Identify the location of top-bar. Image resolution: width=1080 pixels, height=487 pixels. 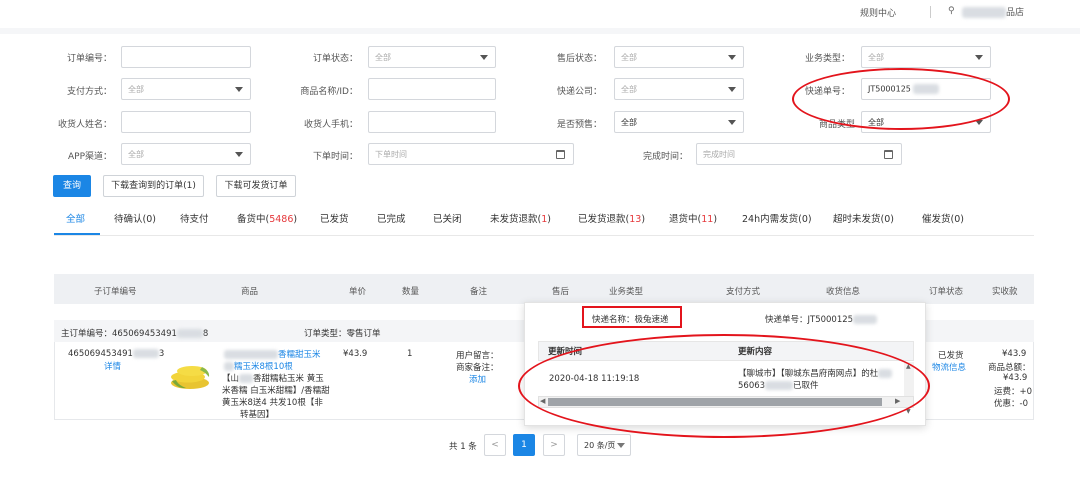
(540, 14).